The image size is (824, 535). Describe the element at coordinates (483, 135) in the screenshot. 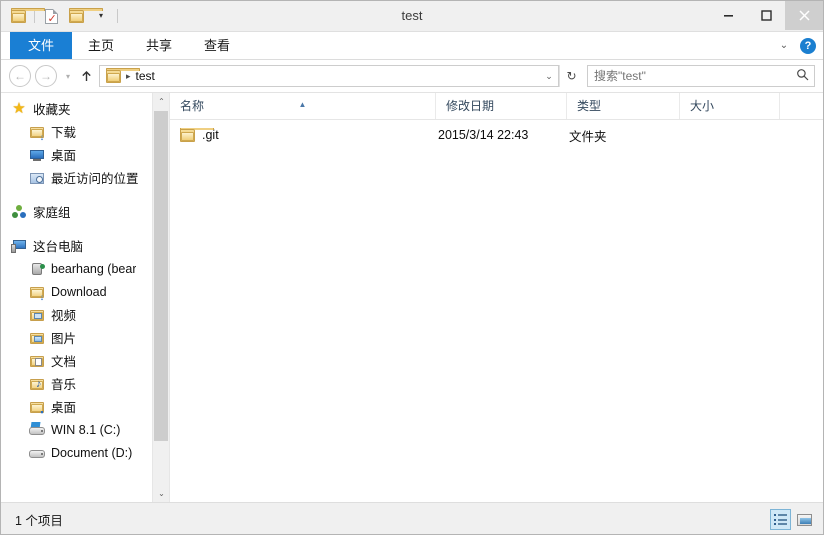

I see `file-date-cell: 2015/3/14 22:43` at that location.